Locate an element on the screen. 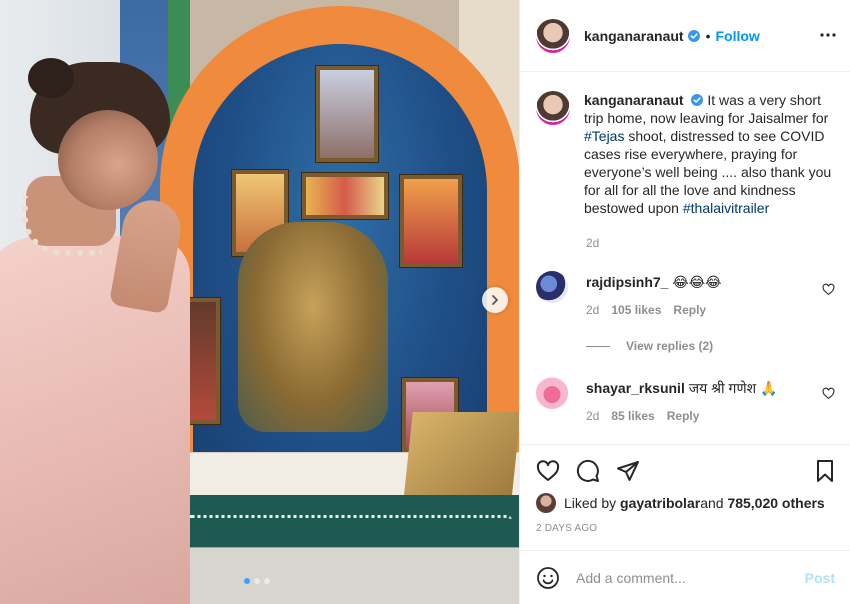 Image resolution: width=850 pixels, height=604 pixels. author-username: kanganaranaut is located at coordinates (634, 36).